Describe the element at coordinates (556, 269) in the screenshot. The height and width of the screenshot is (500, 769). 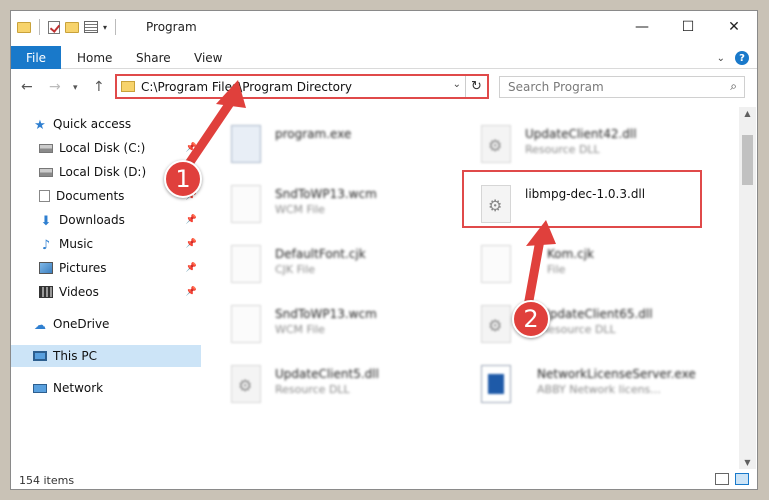
I see `file-type: File` at that location.